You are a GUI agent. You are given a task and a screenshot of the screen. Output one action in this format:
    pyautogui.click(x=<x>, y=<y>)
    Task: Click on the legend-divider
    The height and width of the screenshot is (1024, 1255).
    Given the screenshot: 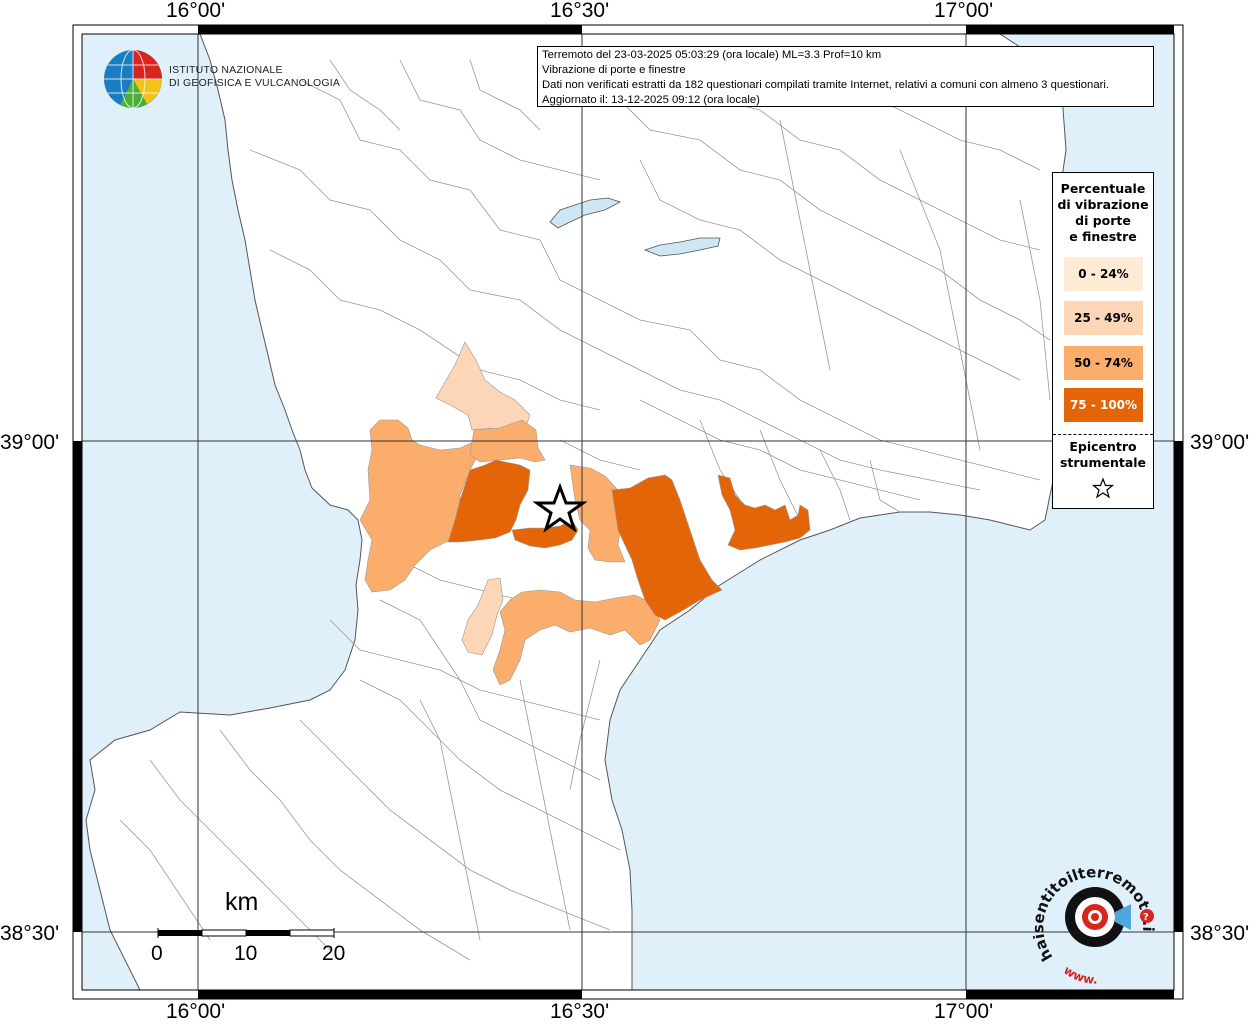 What is the action you would take?
    pyautogui.click(x=1103, y=434)
    